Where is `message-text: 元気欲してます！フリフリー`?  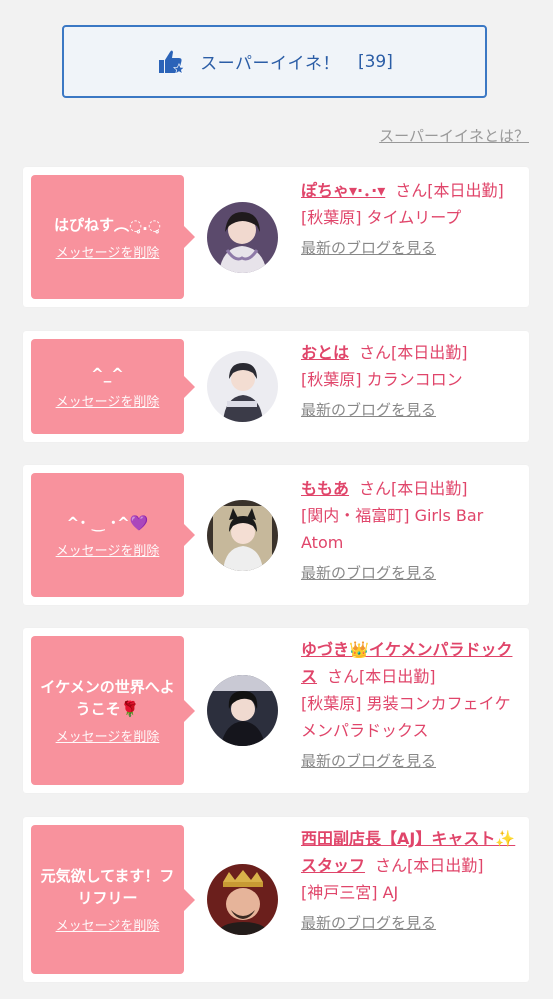 message-text: 元気欲してます！フリフリー is located at coordinates (107, 887).